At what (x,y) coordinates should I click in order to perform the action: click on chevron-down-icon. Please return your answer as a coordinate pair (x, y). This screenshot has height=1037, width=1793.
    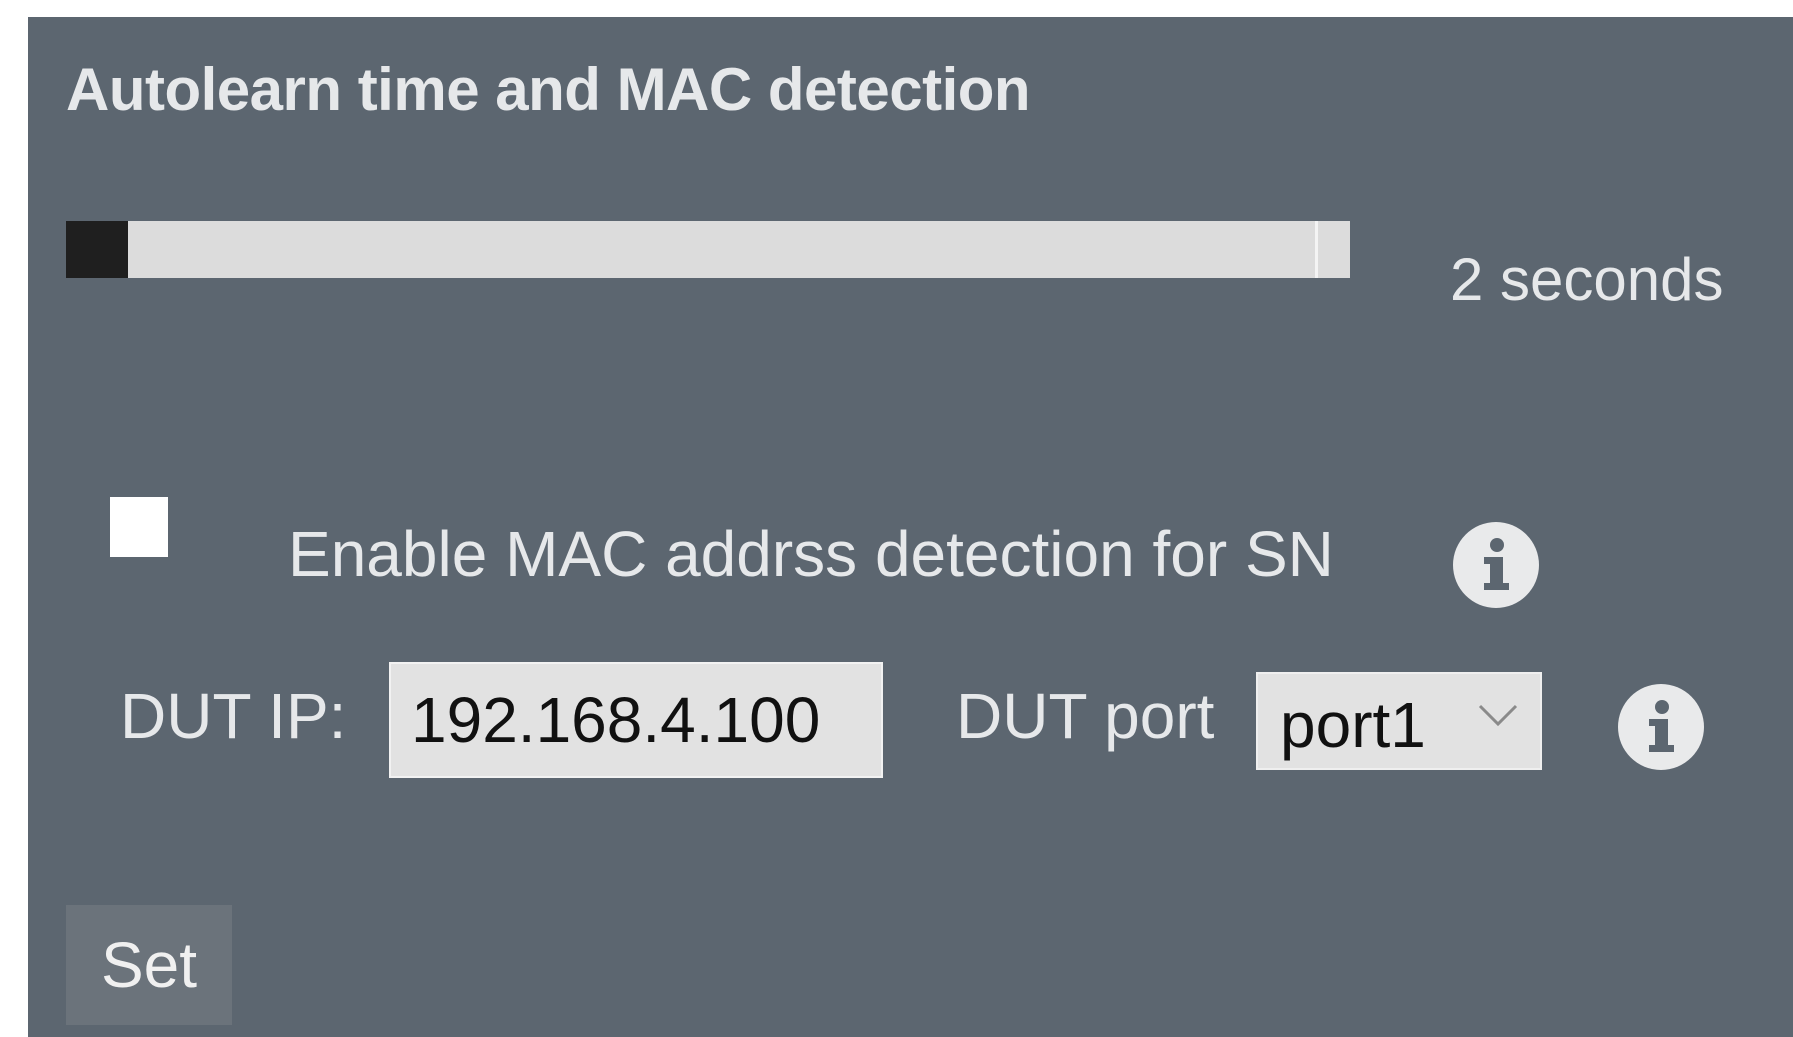
    Looking at the image, I should click on (1498, 715).